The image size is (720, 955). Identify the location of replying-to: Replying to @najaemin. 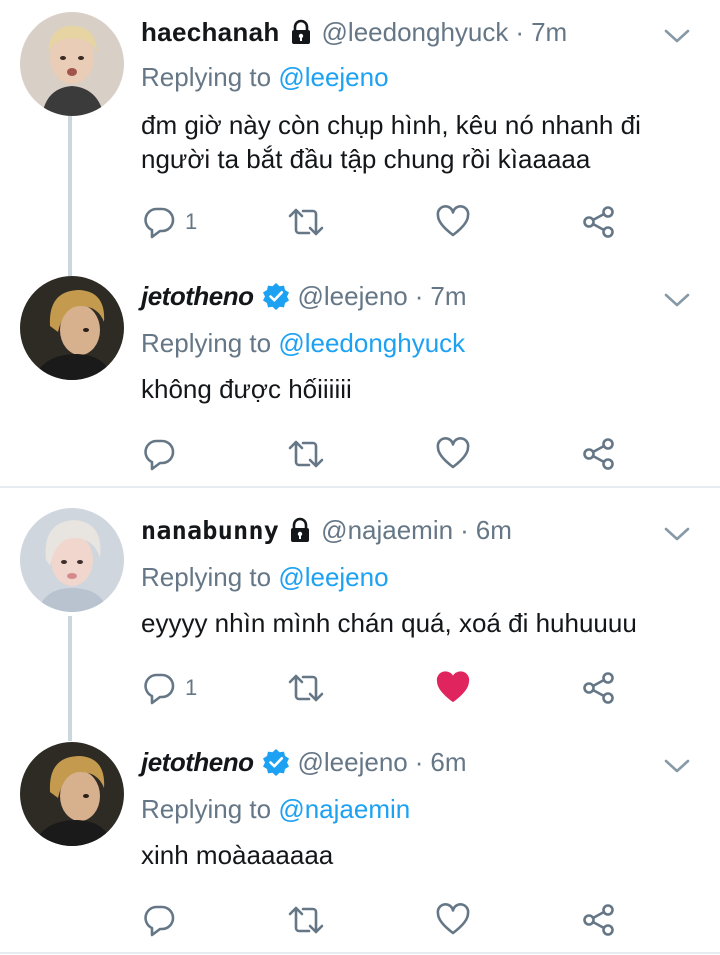
(275, 809).